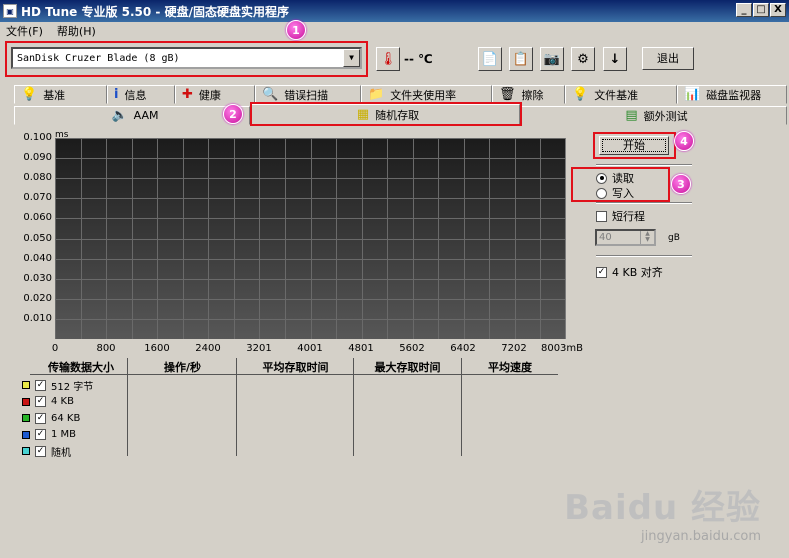 This screenshot has height=558, width=789. What do you see at coordinates (407, 367) in the screenshot?
I see `col-max-access: 最大存取时间` at bounding box center [407, 367].